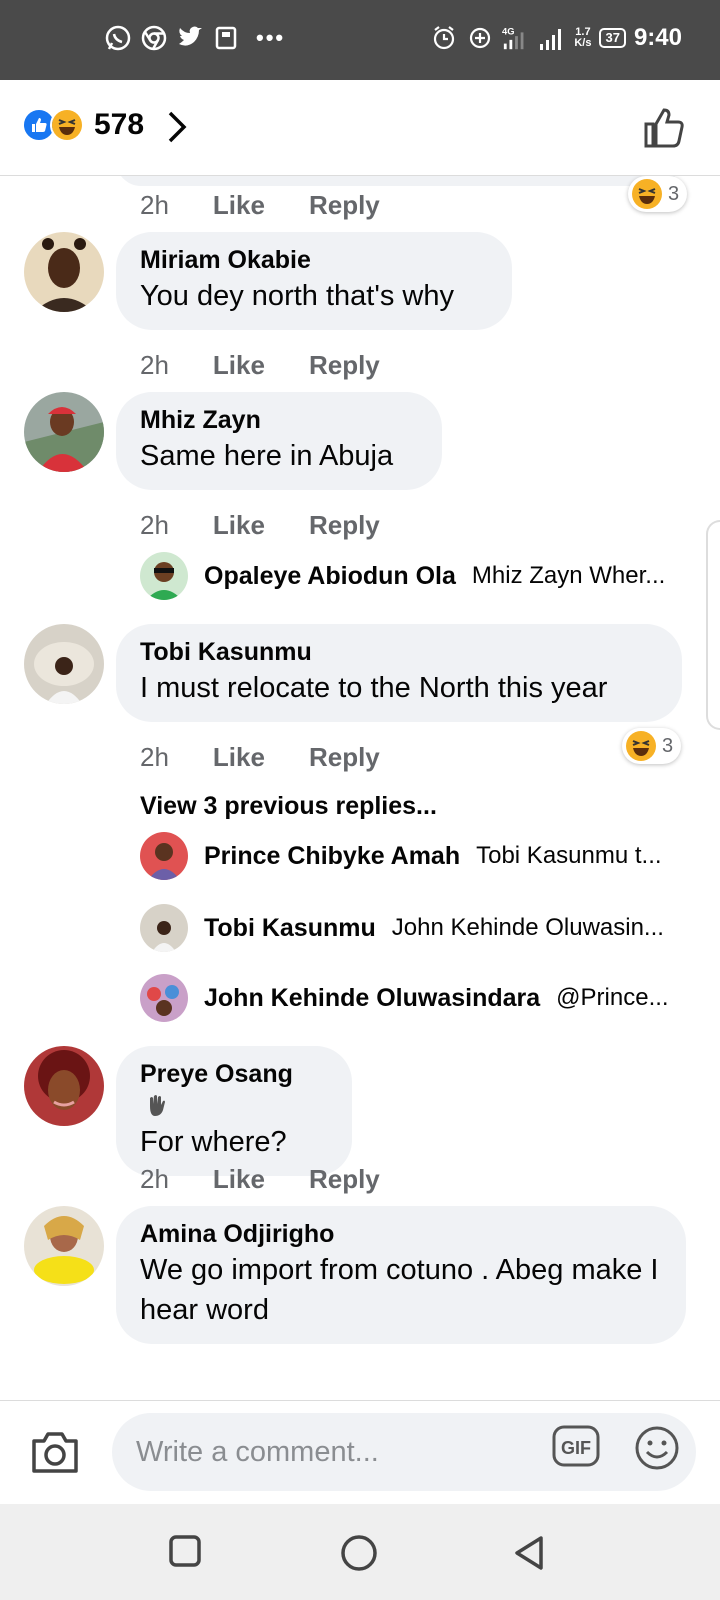 This screenshot has width=720, height=1600. What do you see at coordinates (516, 38) in the screenshot?
I see `signal-4g-icon: 4G` at bounding box center [516, 38].